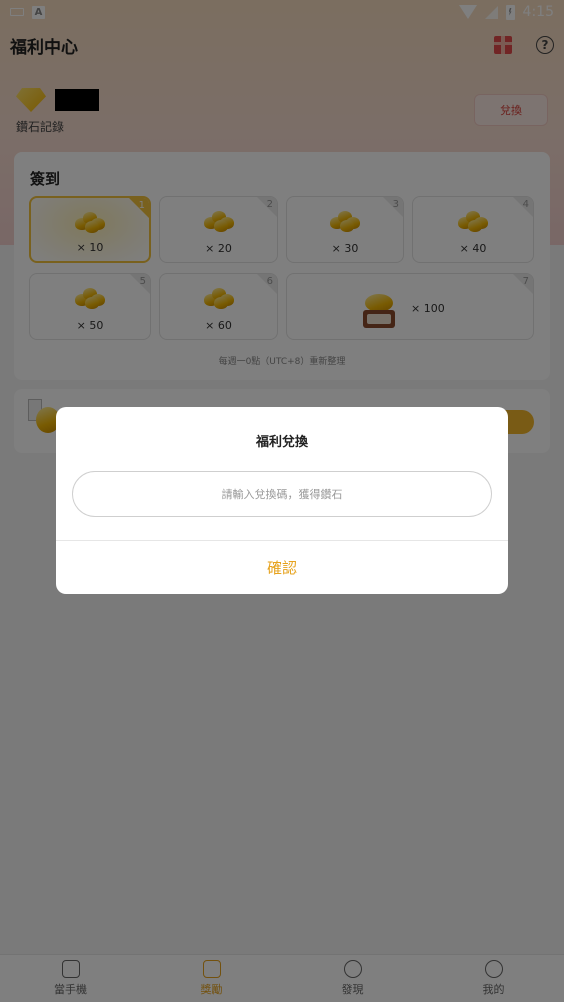 The width and height of the screenshot is (564, 1002). What do you see at coordinates (281, 442) in the screenshot?
I see `dialog-title: 福利兌換` at bounding box center [281, 442].